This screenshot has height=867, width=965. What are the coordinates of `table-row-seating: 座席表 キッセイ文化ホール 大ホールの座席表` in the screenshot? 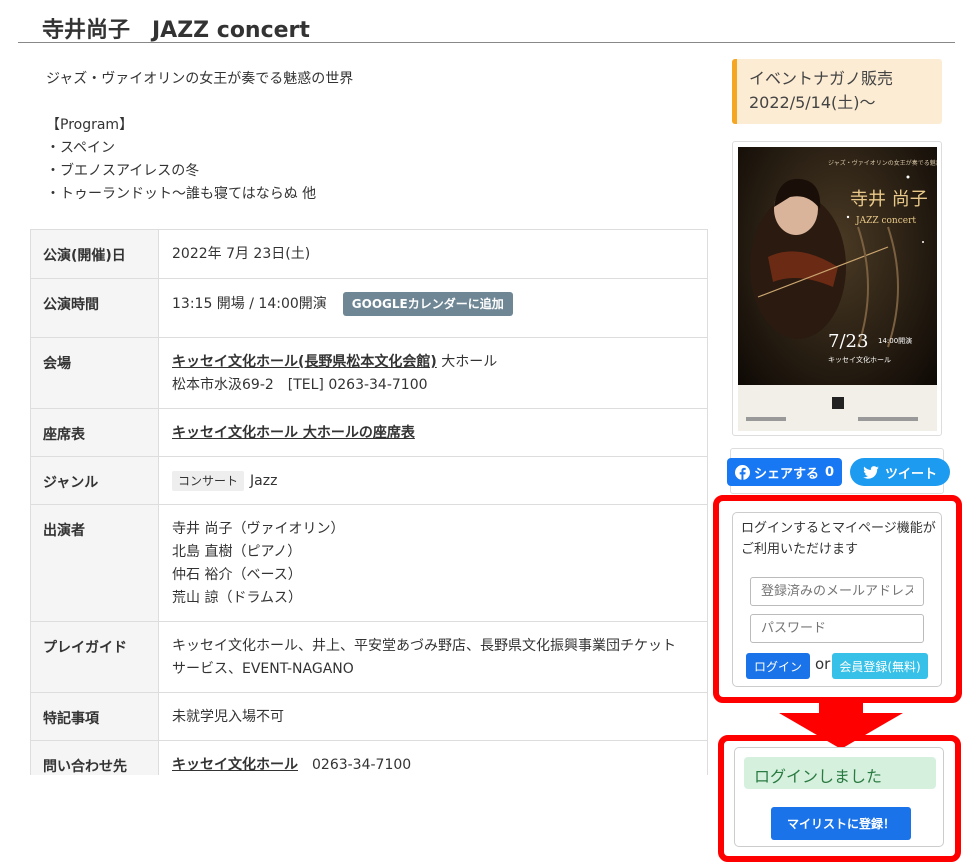 It's located at (369, 433).